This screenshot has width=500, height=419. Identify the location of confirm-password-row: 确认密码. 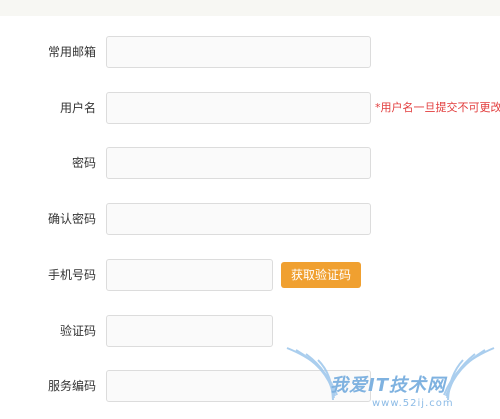
(250, 221).